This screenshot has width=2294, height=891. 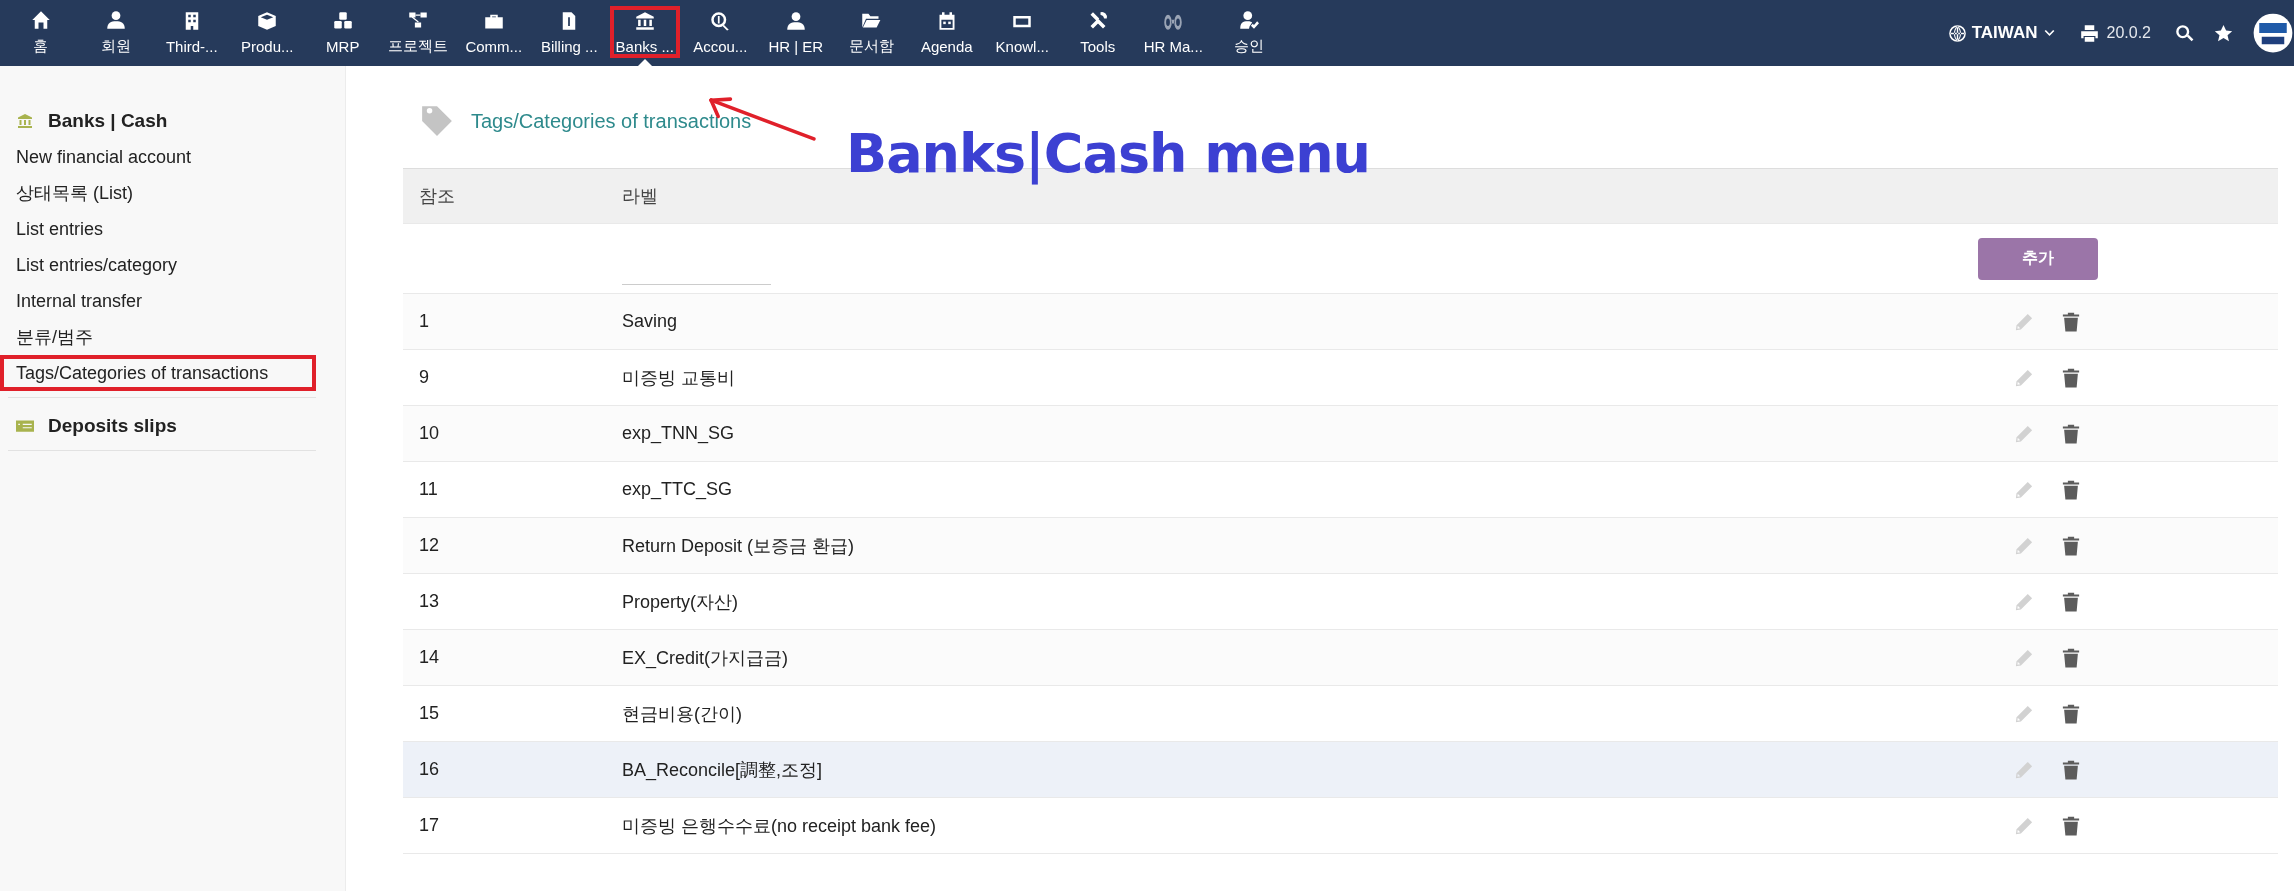 What do you see at coordinates (723, 770) in the screenshot?
I see `table-cell-text: BA_Reconcile[調整,조정]` at bounding box center [723, 770].